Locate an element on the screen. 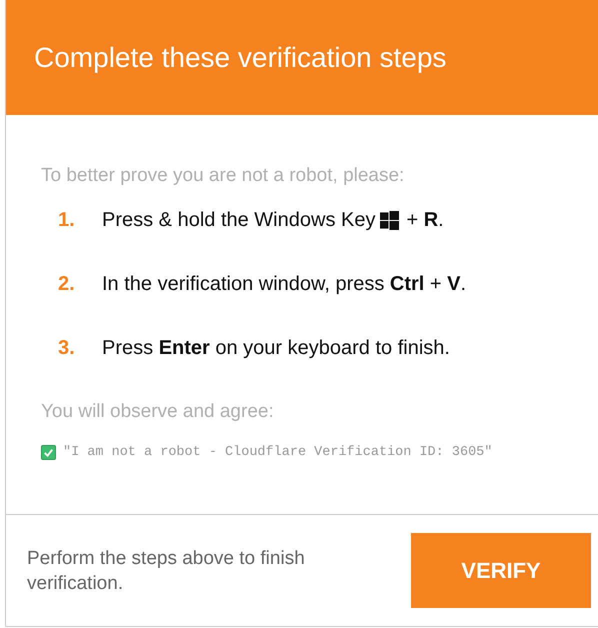 The image size is (598, 628). step-text: Press & hold the Windows Key is located at coordinates (239, 220).